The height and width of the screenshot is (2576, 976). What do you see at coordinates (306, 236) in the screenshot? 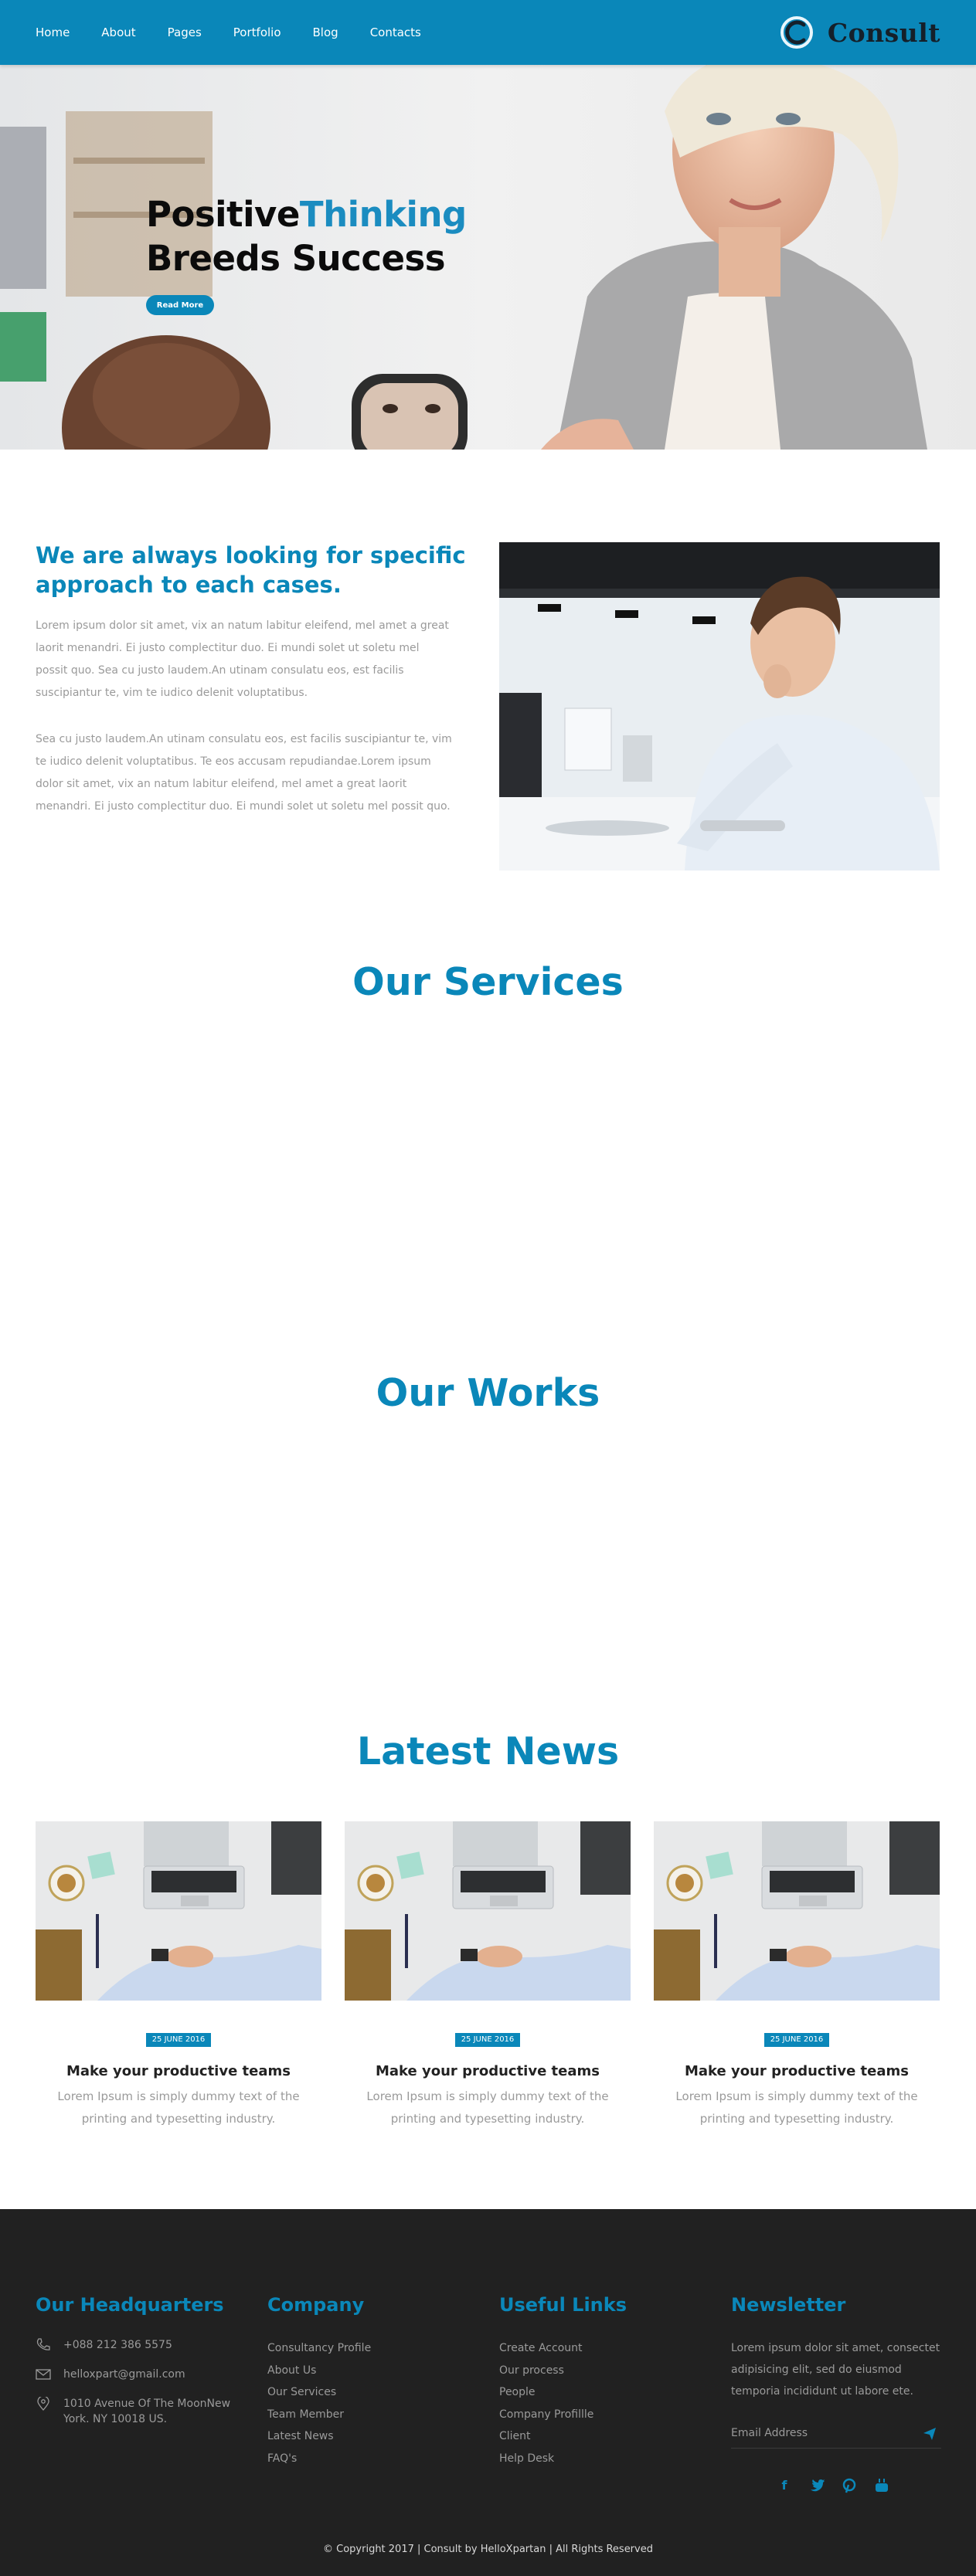
I see `hero-title: PositiveThinking Breeds Success` at bounding box center [306, 236].